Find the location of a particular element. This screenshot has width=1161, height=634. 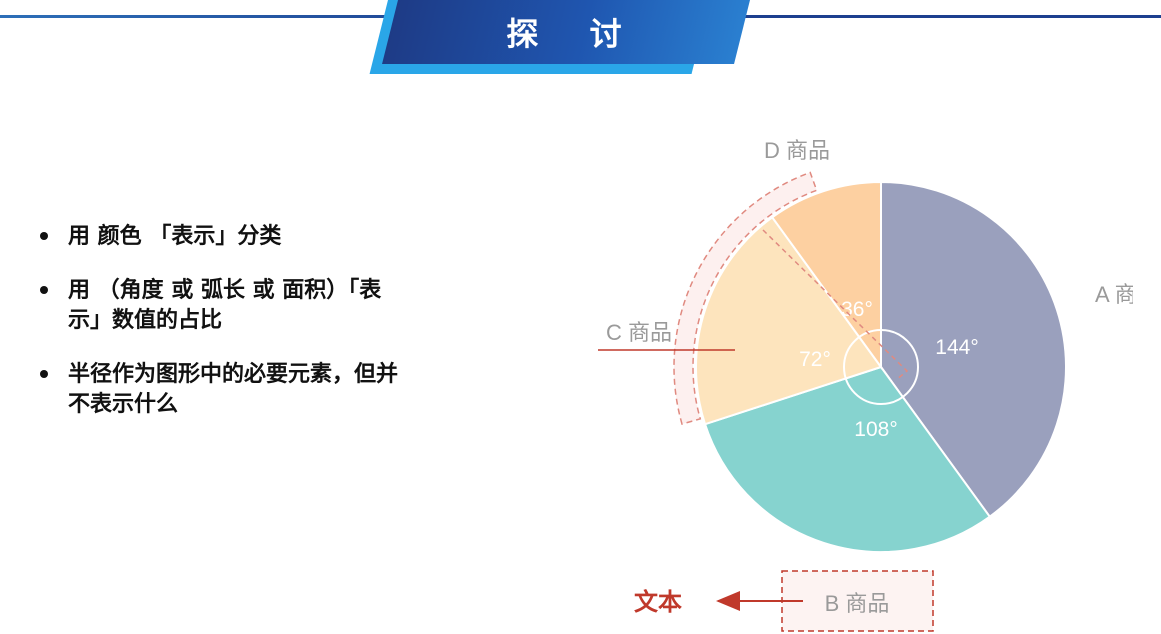

annotation-text: 文本 is located at coordinates (658, 602).